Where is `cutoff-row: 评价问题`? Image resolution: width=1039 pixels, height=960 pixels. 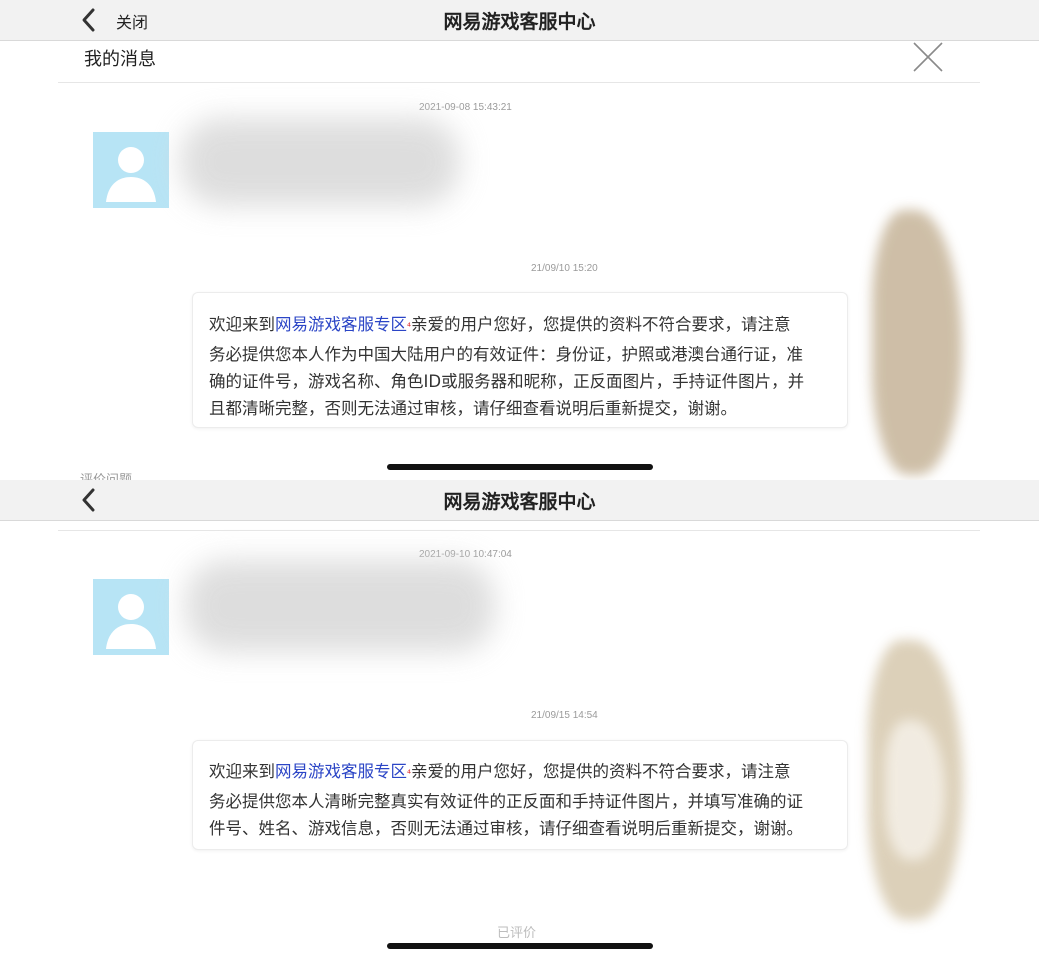 cutoff-row: 评价问题 is located at coordinates (130, 474).